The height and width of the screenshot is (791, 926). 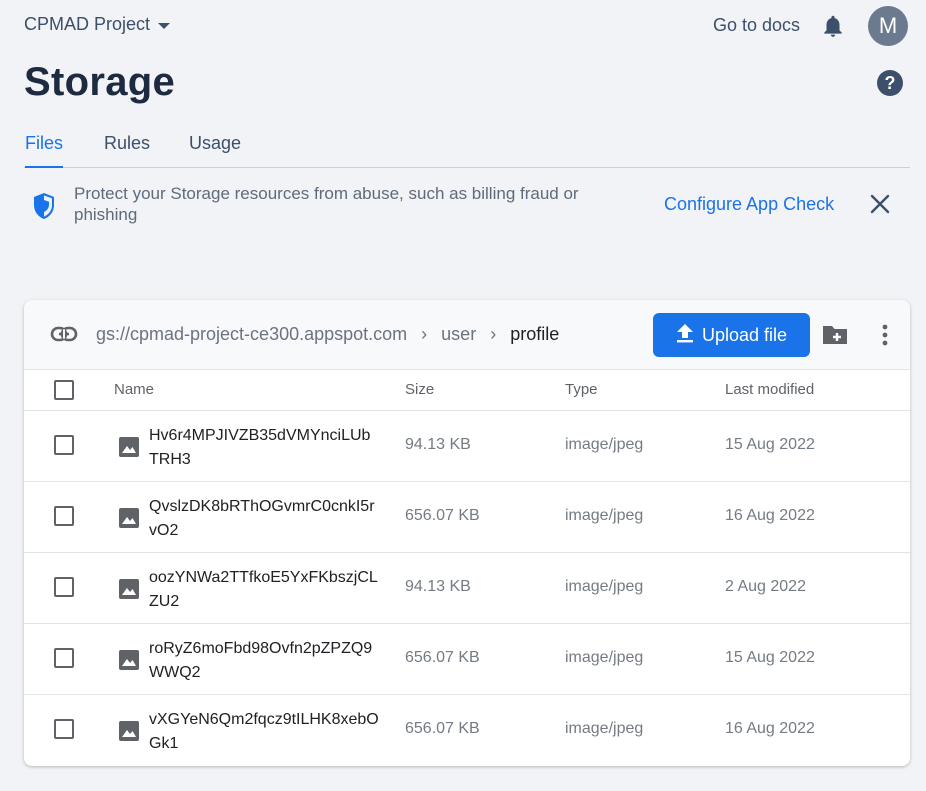 What do you see at coordinates (833, 26) in the screenshot?
I see `notifications-bell-icon` at bounding box center [833, 26].